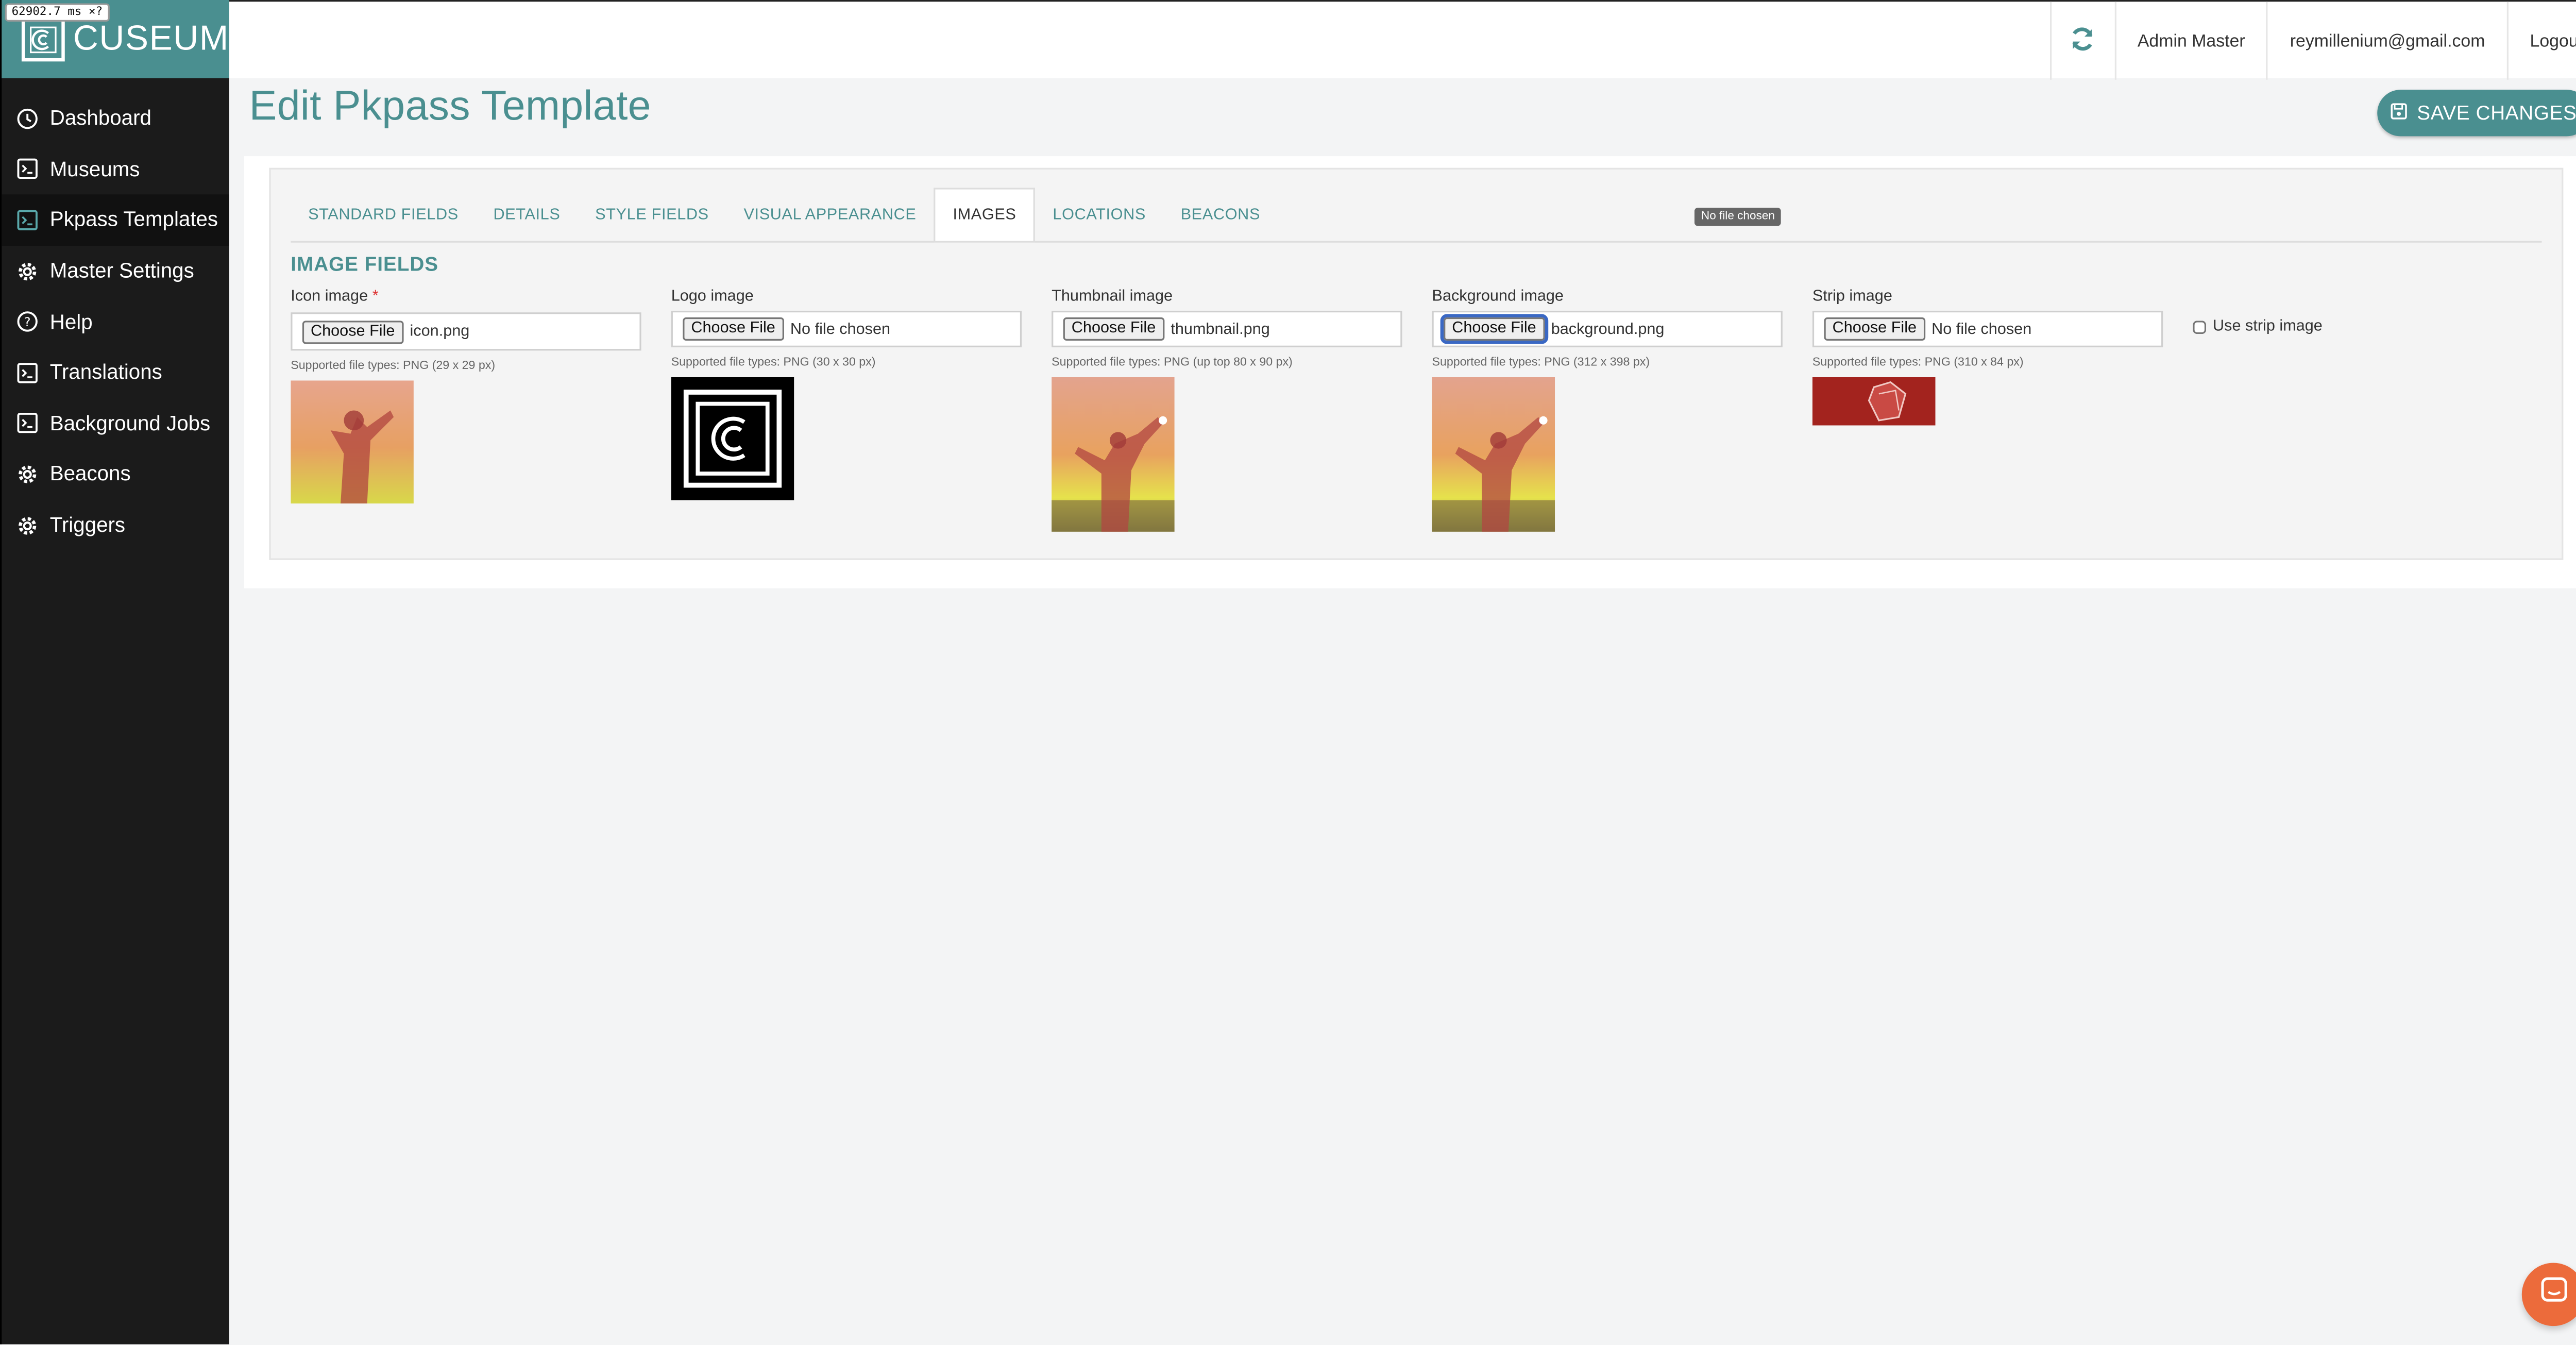 The image size is (2576, 1345). I want to click on sidebar-item-master-settings: Master Settings, so click(115, 271).